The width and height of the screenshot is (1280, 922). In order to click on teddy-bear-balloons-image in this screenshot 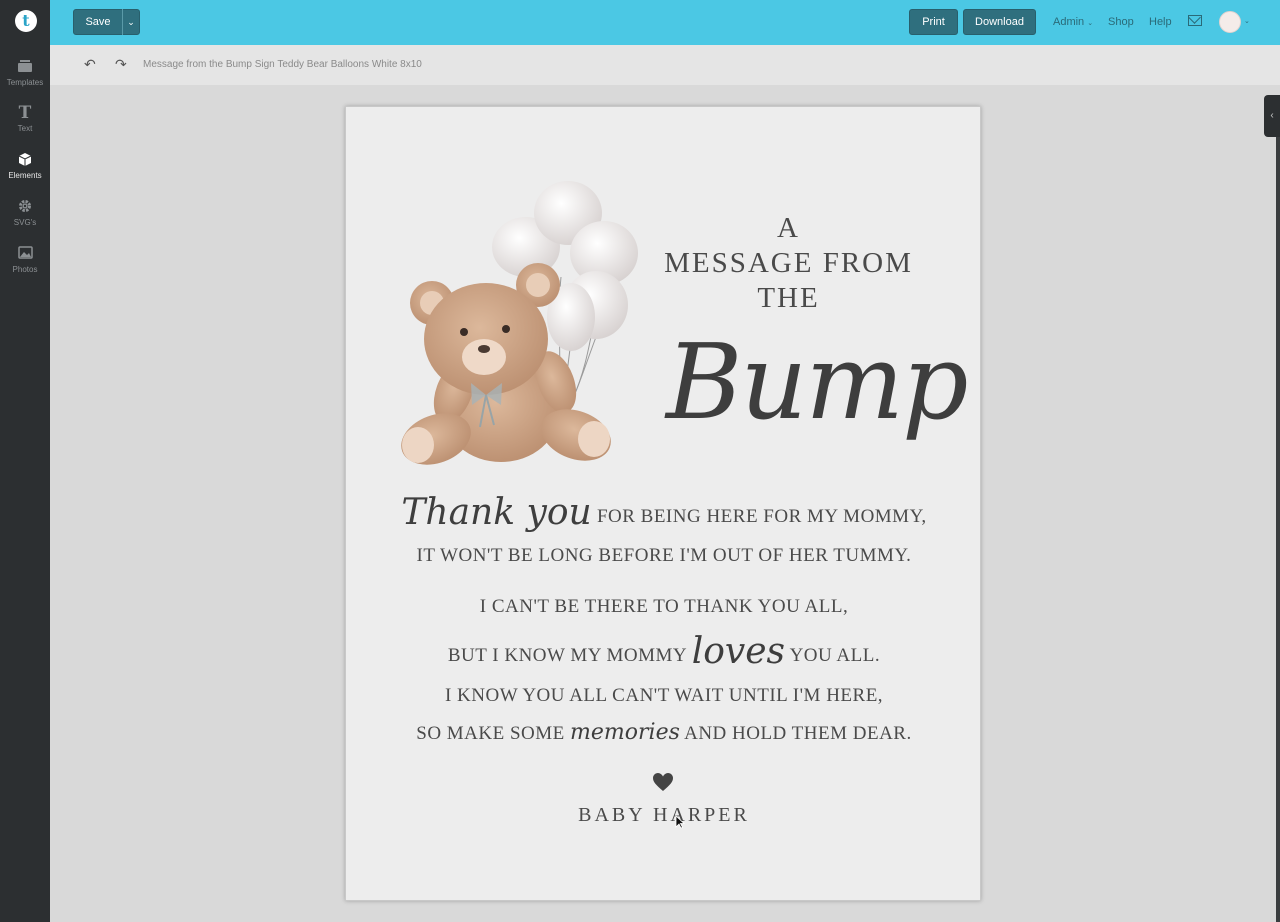, I will do `click(521, 322)`.